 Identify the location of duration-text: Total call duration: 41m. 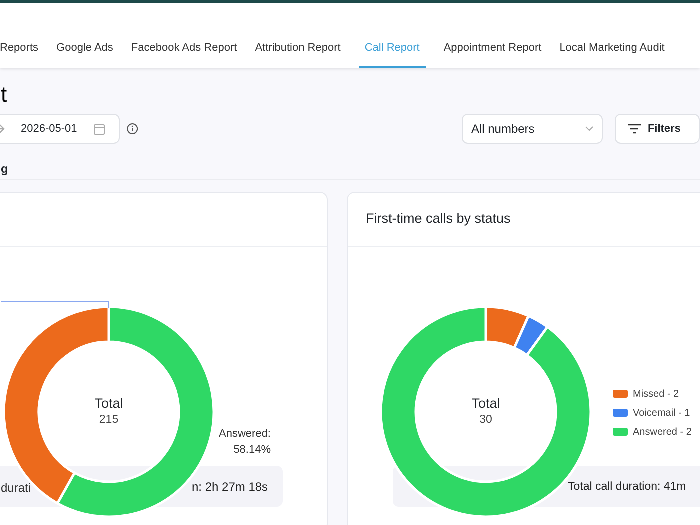
(627, 487).